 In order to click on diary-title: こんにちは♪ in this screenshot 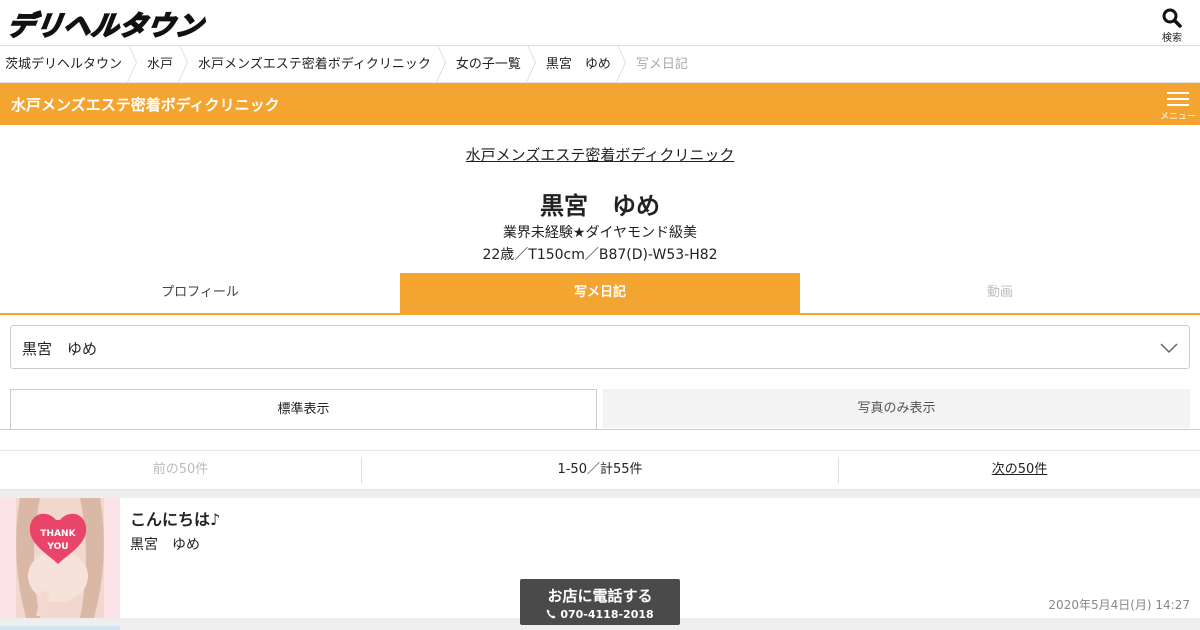, I will do `click(175, 518)`.